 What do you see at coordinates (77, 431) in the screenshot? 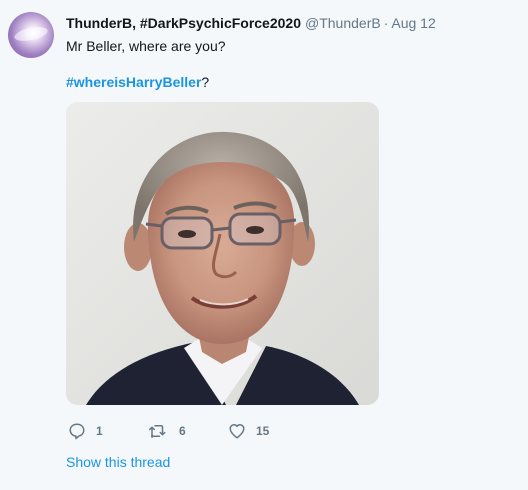
I see `reply-icon` at bounding box center [77, 431].